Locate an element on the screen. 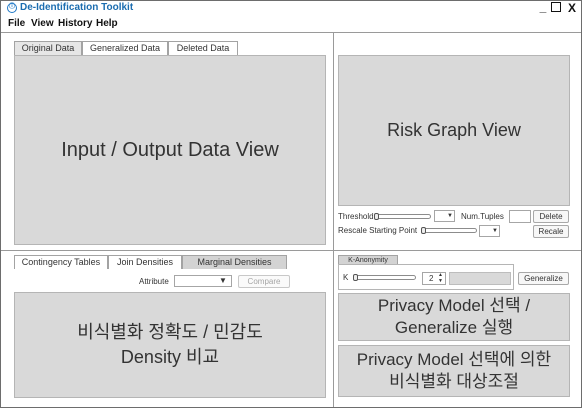 The image size is (582, 408). k-value: 2 is located at coordinates (431, 278).